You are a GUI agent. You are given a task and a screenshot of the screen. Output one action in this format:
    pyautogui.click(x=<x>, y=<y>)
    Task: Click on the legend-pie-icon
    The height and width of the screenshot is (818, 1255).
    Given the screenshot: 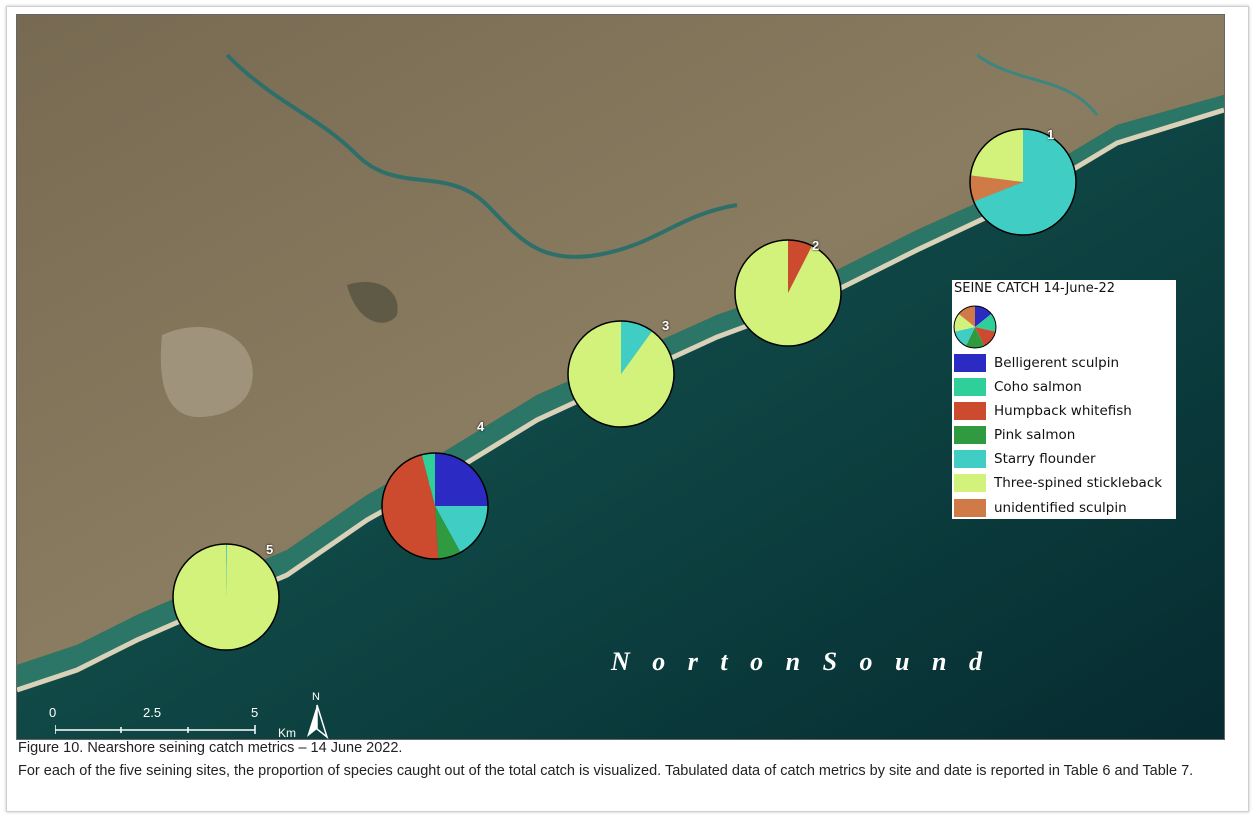 What is the action you would take?
    pyautogui.click(x=975, y=327)
    